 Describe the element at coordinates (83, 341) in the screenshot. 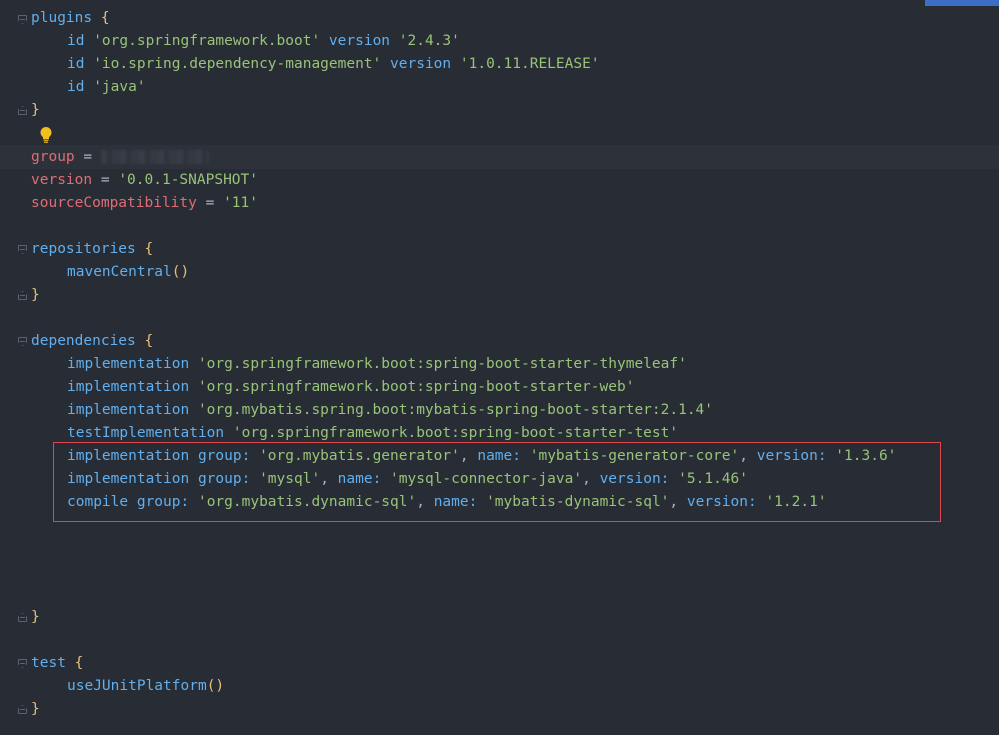

I see `block-keyword: dependencies` at that location.